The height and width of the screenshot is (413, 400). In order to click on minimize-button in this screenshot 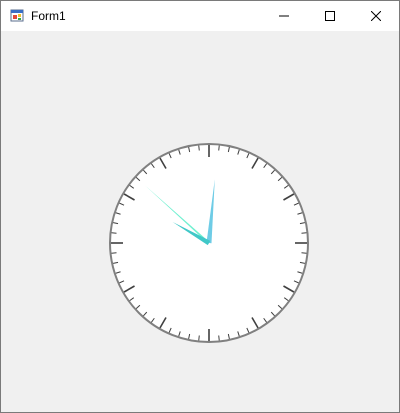, I will do `click(284, 16)`.